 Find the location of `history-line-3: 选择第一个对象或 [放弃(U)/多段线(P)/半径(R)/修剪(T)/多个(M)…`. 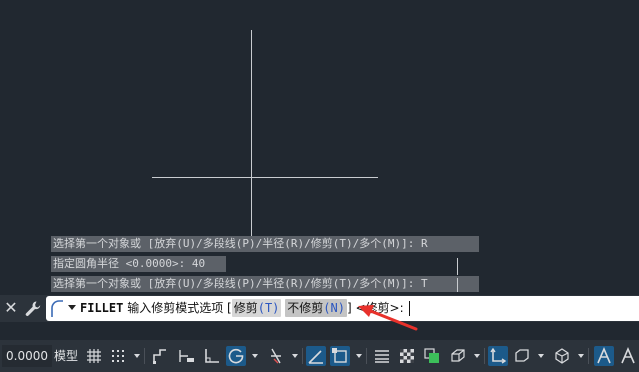

history-line-3: 选择第一个对象或 [放弃(U)/多段线(P)/半径(R)/修剪(T)/多个(M)… is located at coordinates (265, 284).